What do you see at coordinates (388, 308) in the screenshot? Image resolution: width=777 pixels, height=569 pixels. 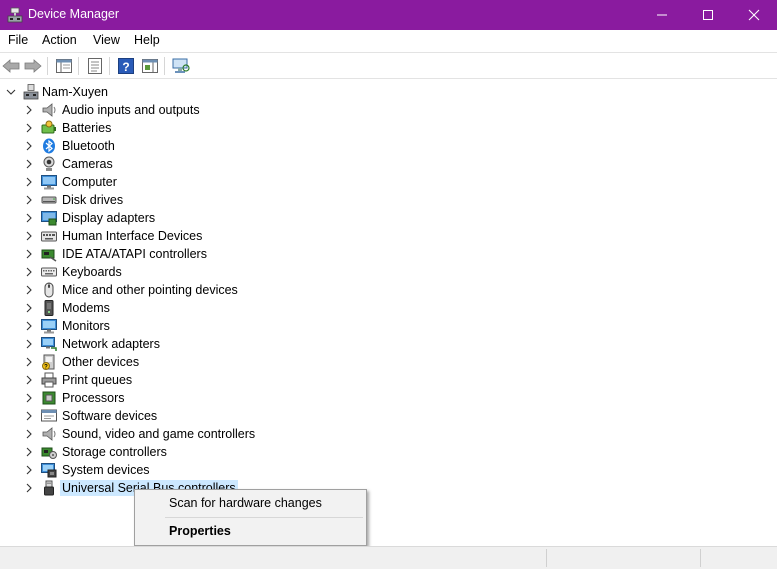 I see `tree-item-modem: Modems` at bounding box center [388, 308].